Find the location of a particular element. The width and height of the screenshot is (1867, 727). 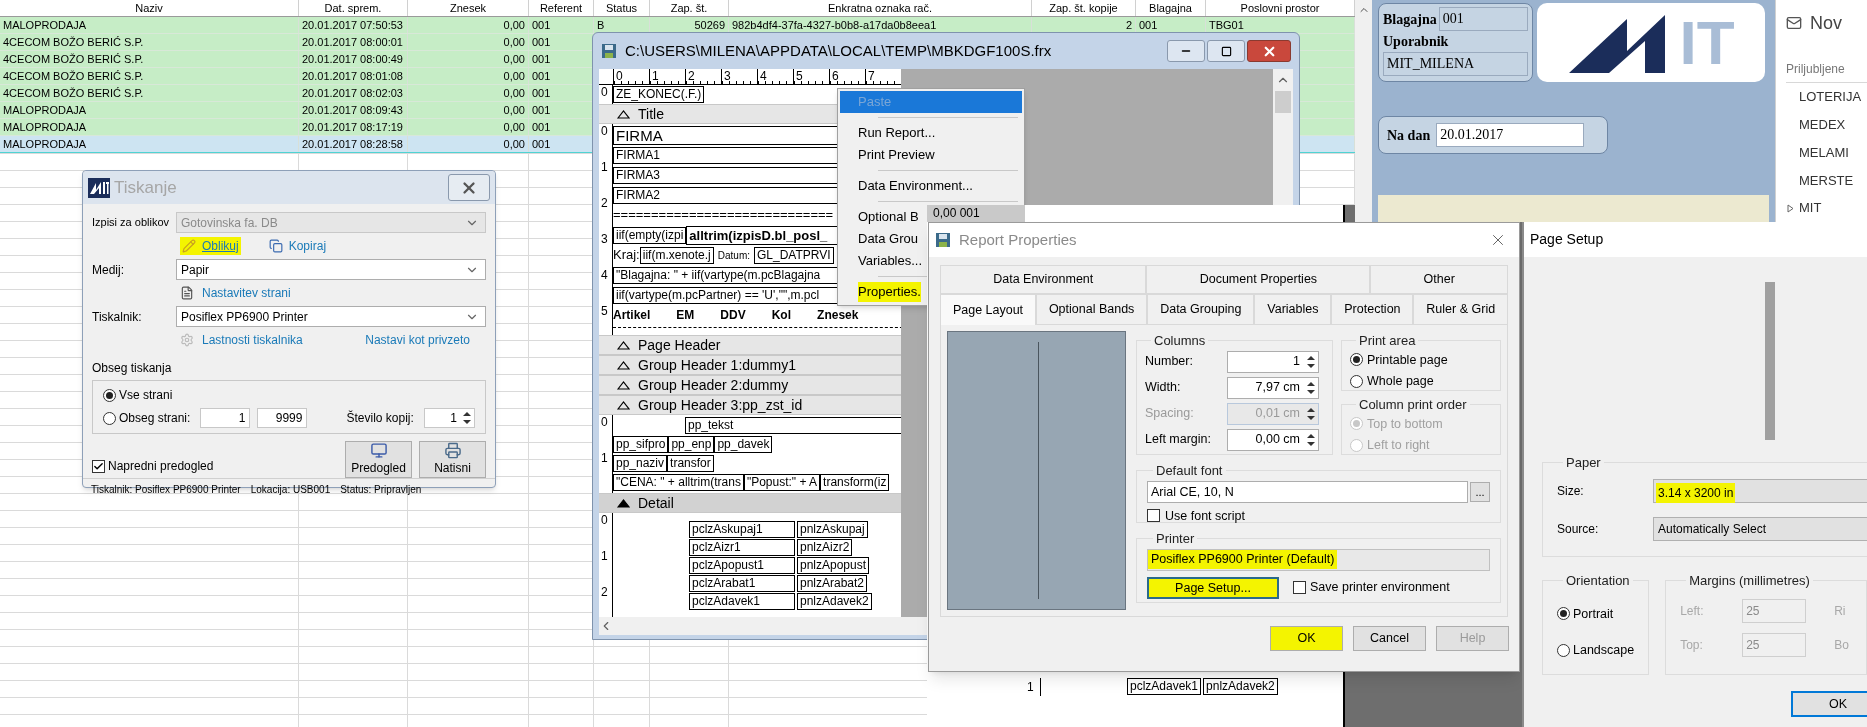

report-field: pnlzAdavek2 is located at coordinates (834, 601).